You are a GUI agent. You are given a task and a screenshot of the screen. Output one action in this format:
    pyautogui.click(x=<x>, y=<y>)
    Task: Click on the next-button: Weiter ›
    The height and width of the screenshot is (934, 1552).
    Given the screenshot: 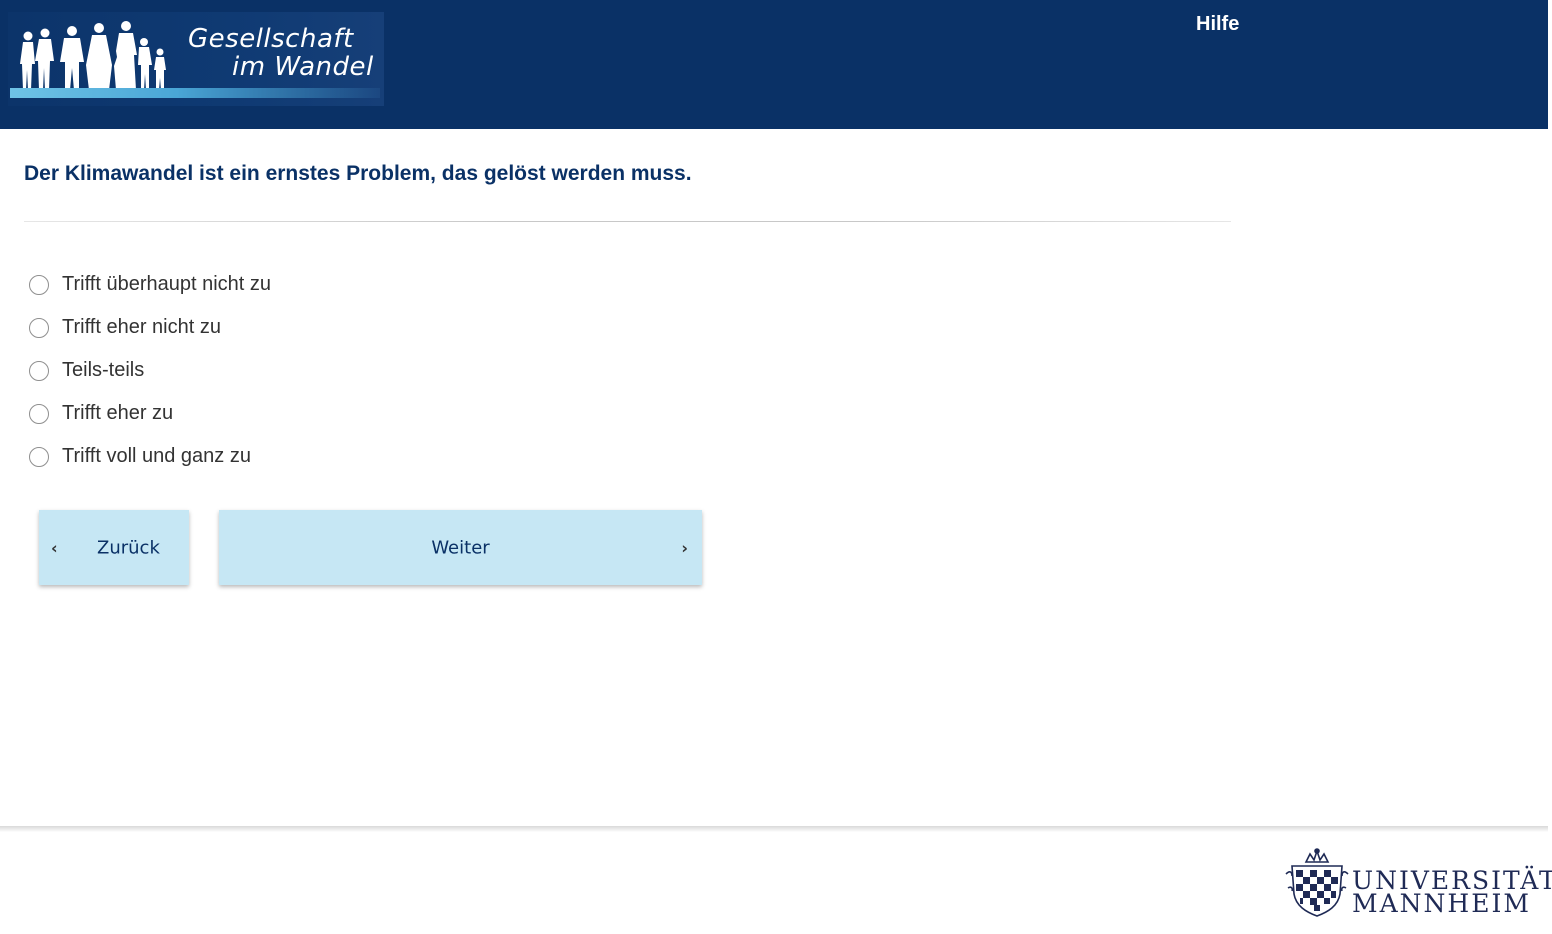 What is the action you would take?
    pyautogui.click(x=460, y=547)
    